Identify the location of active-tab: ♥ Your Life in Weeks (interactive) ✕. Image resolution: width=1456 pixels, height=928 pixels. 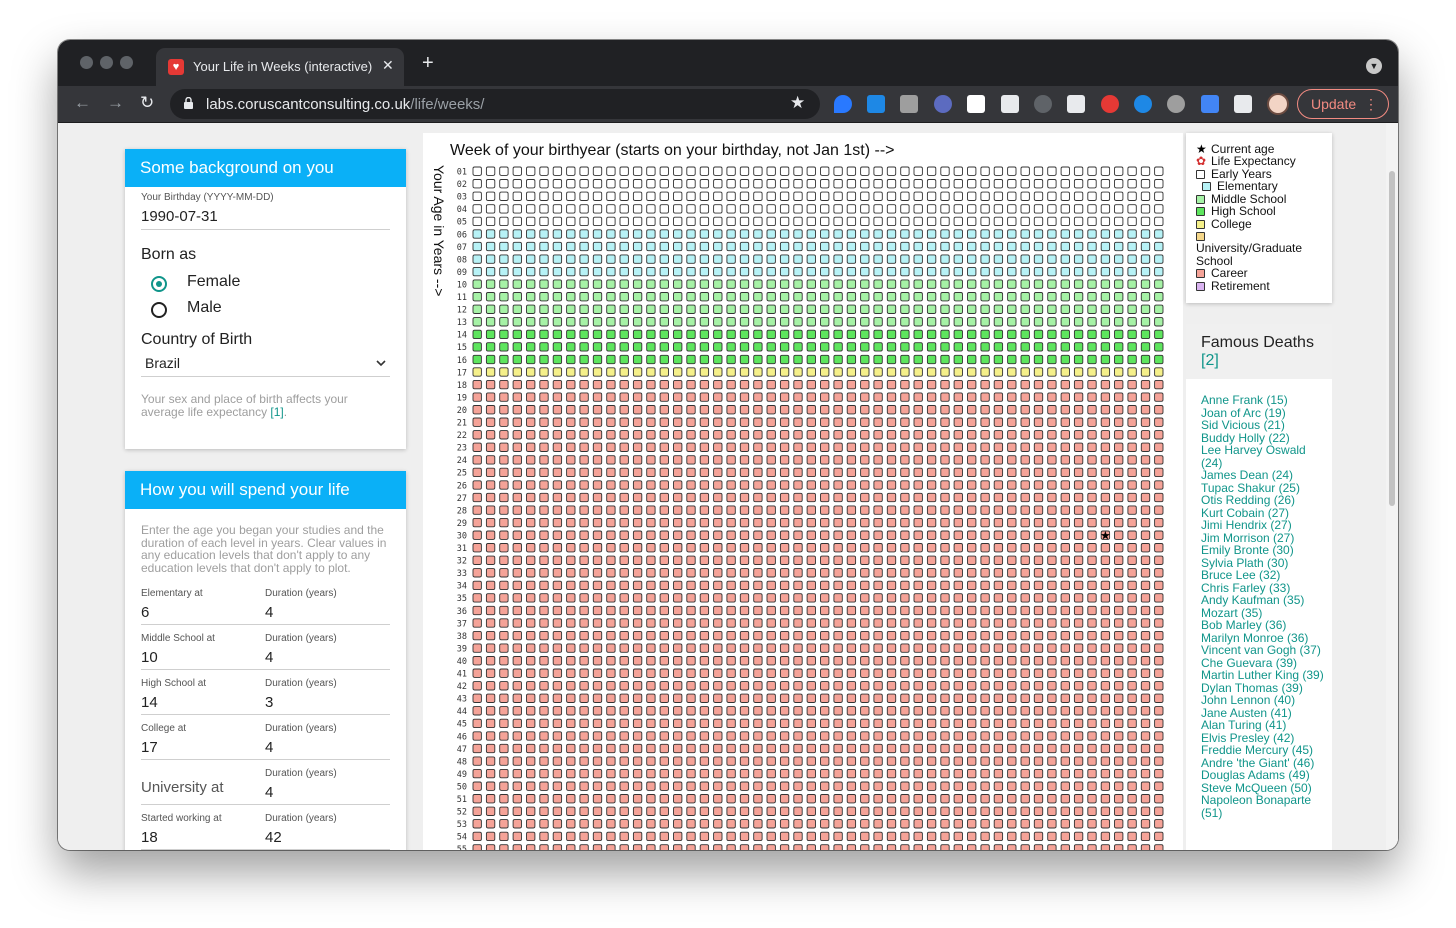
(280, 67).